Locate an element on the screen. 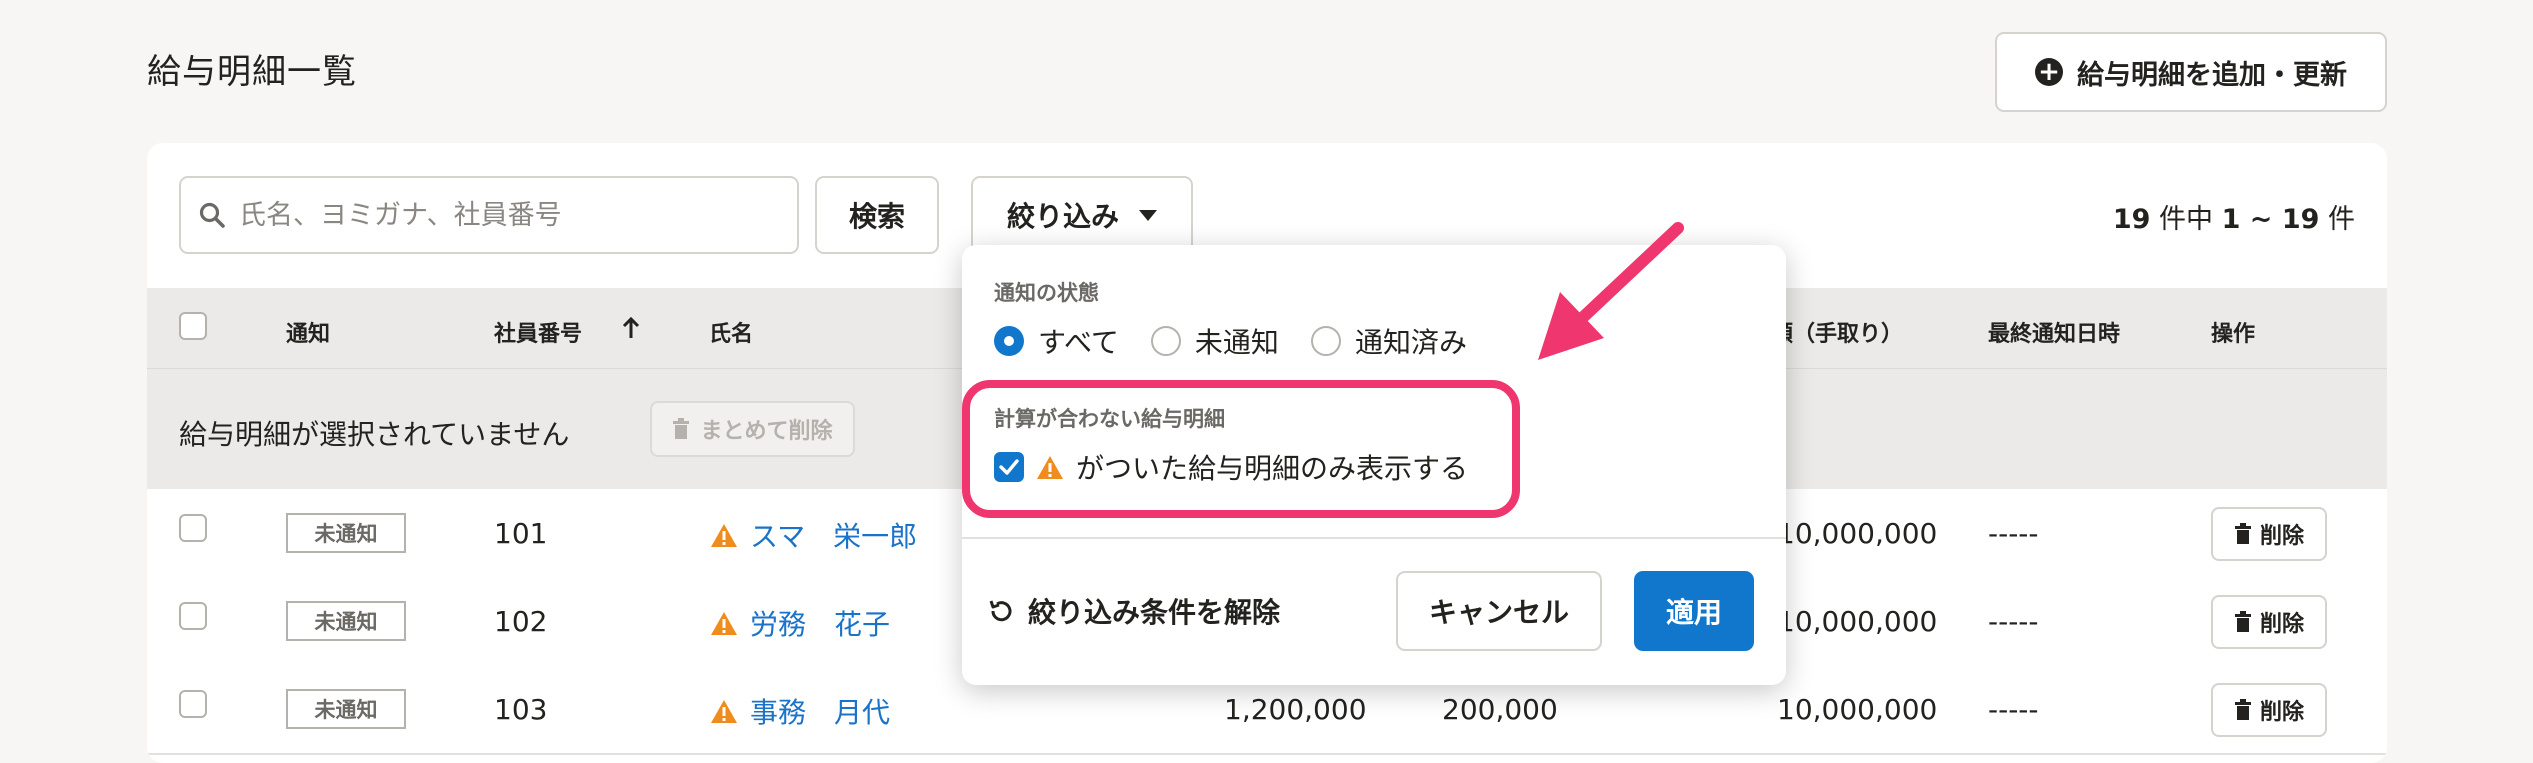 This screenshot has width=2533, height=763. sort-up-icon is located at coordinates (631, 328).